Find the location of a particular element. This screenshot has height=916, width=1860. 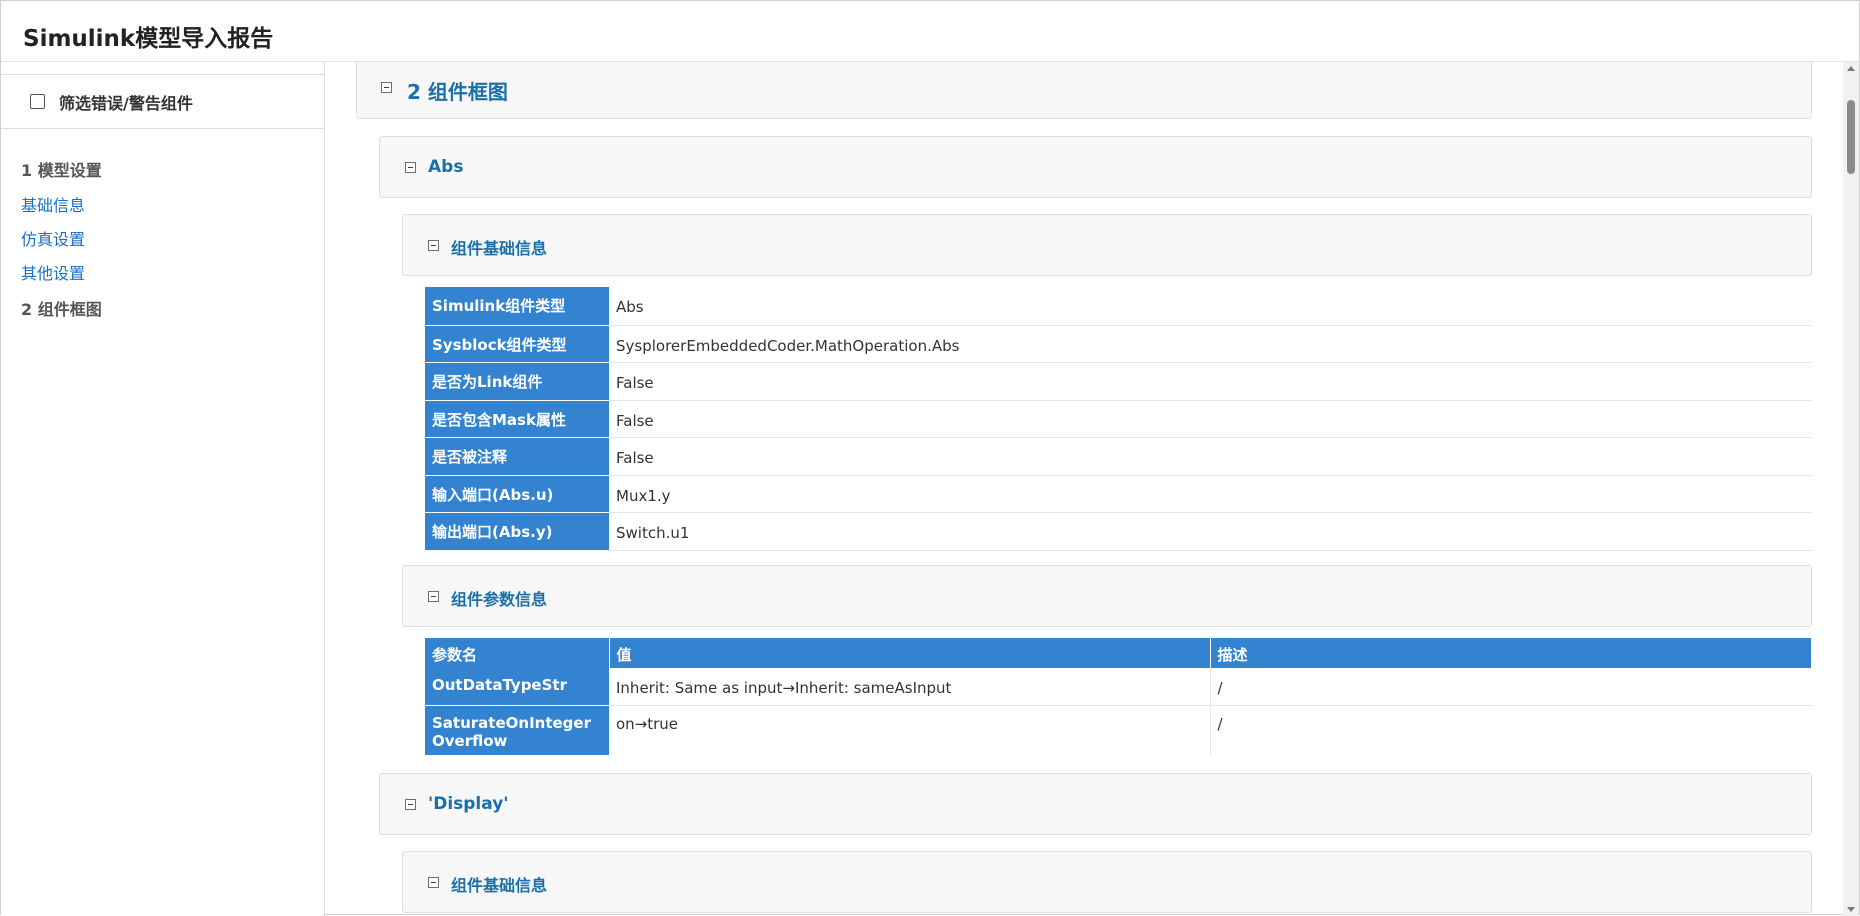

table-row: 是否包含Mask属性 False is located at coordinates (1118, 419).